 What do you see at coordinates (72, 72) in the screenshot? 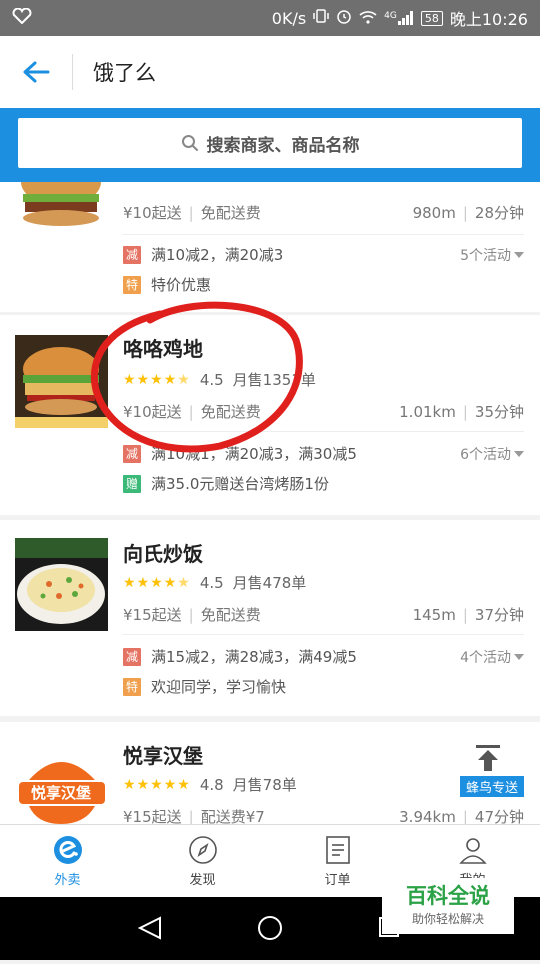
I see `header-divider` at bounding box center [72, 72].